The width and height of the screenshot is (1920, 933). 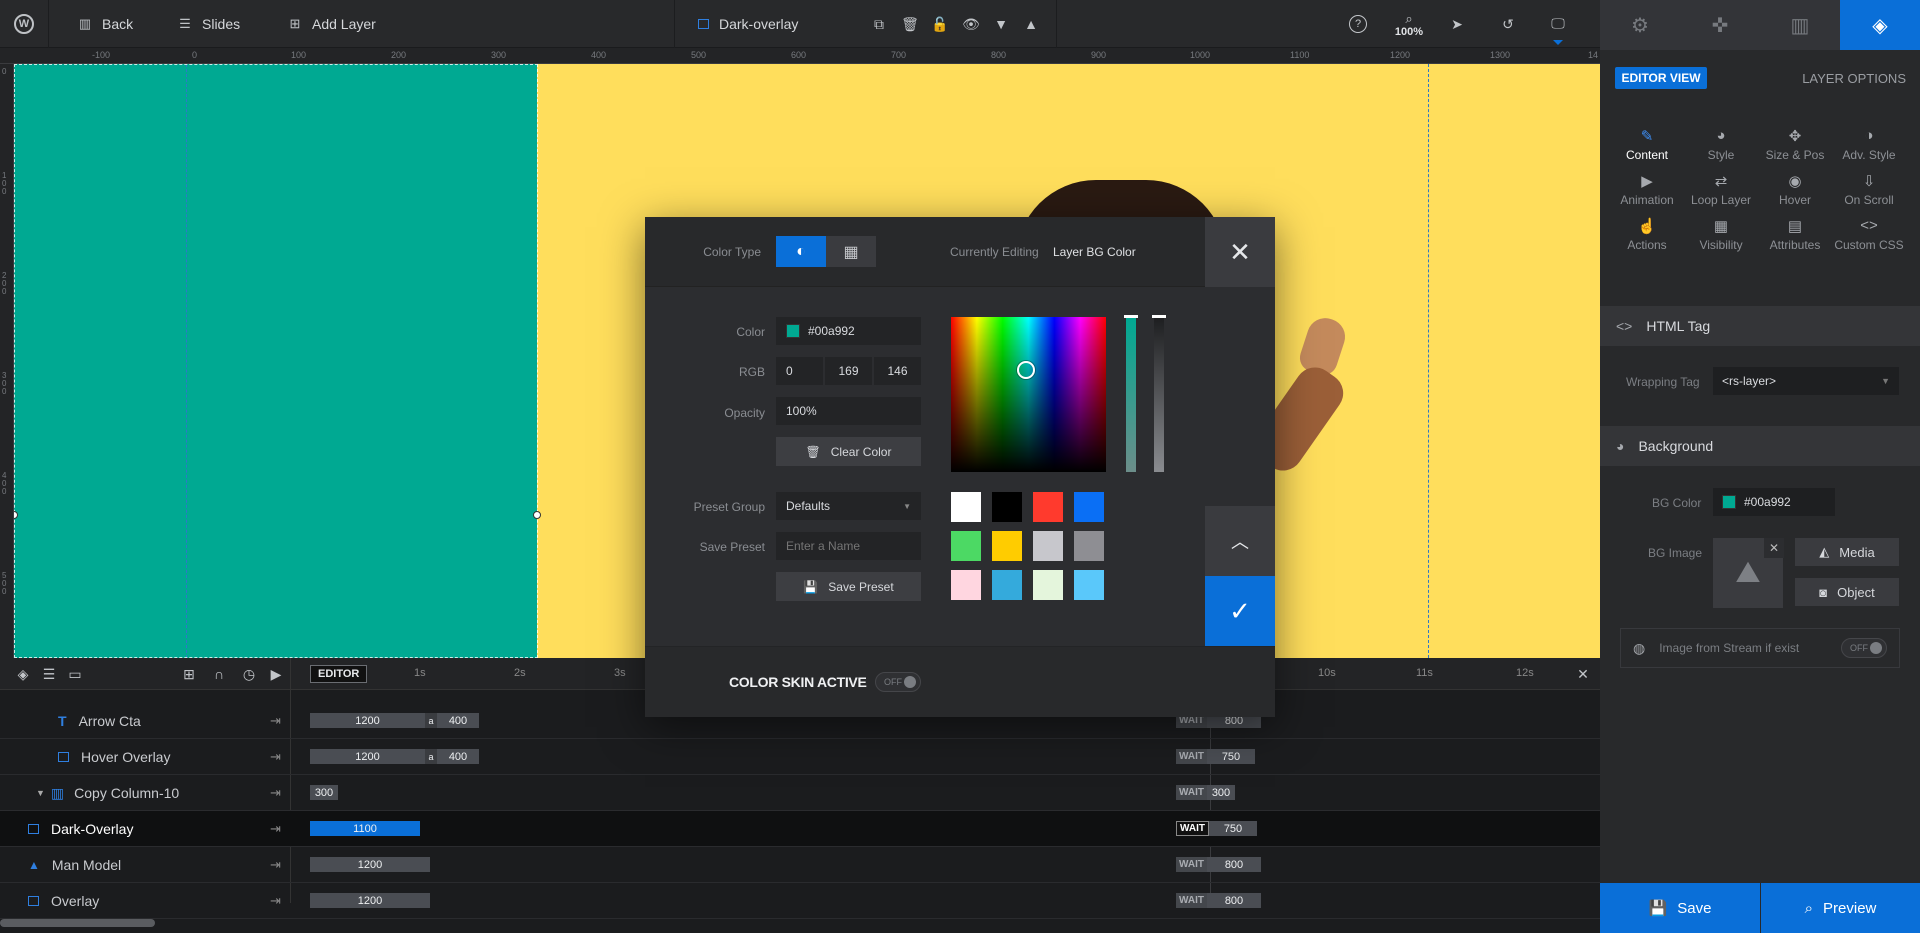 I want to click on preview-button: ⌕ Preview, so click(x=1840, y=908).